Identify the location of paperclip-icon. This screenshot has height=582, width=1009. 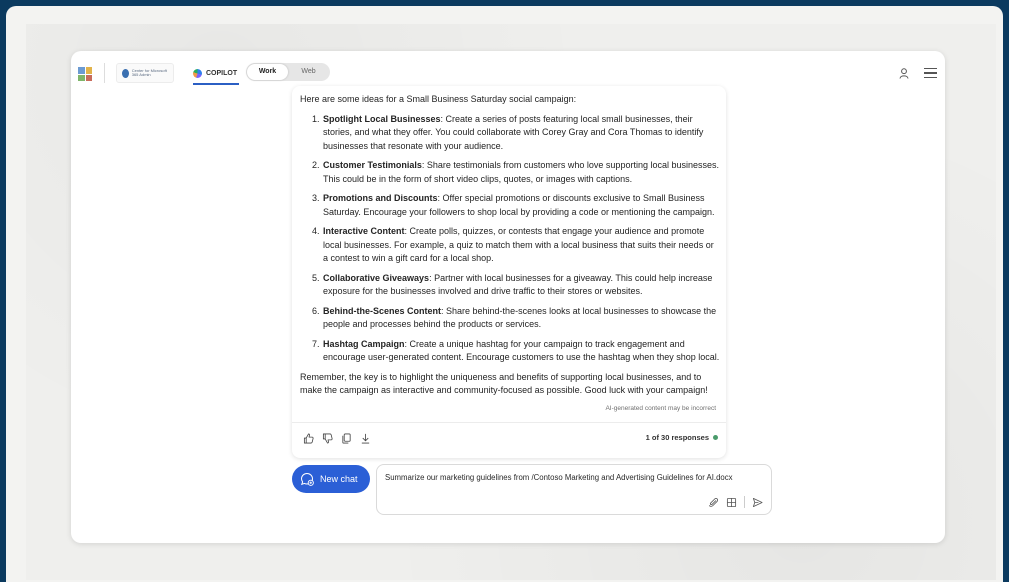
(713, 502).